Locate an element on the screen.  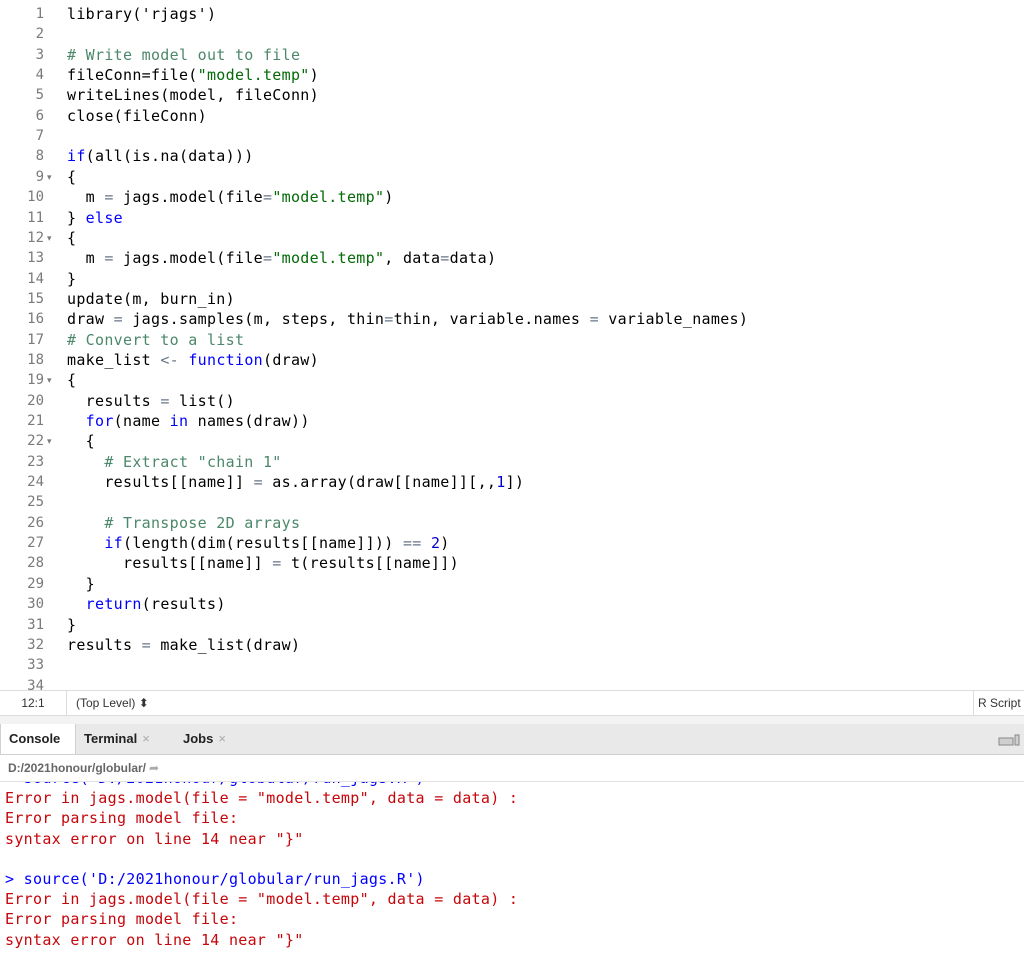
line-number: 22 is located at coordinates (35, 441).